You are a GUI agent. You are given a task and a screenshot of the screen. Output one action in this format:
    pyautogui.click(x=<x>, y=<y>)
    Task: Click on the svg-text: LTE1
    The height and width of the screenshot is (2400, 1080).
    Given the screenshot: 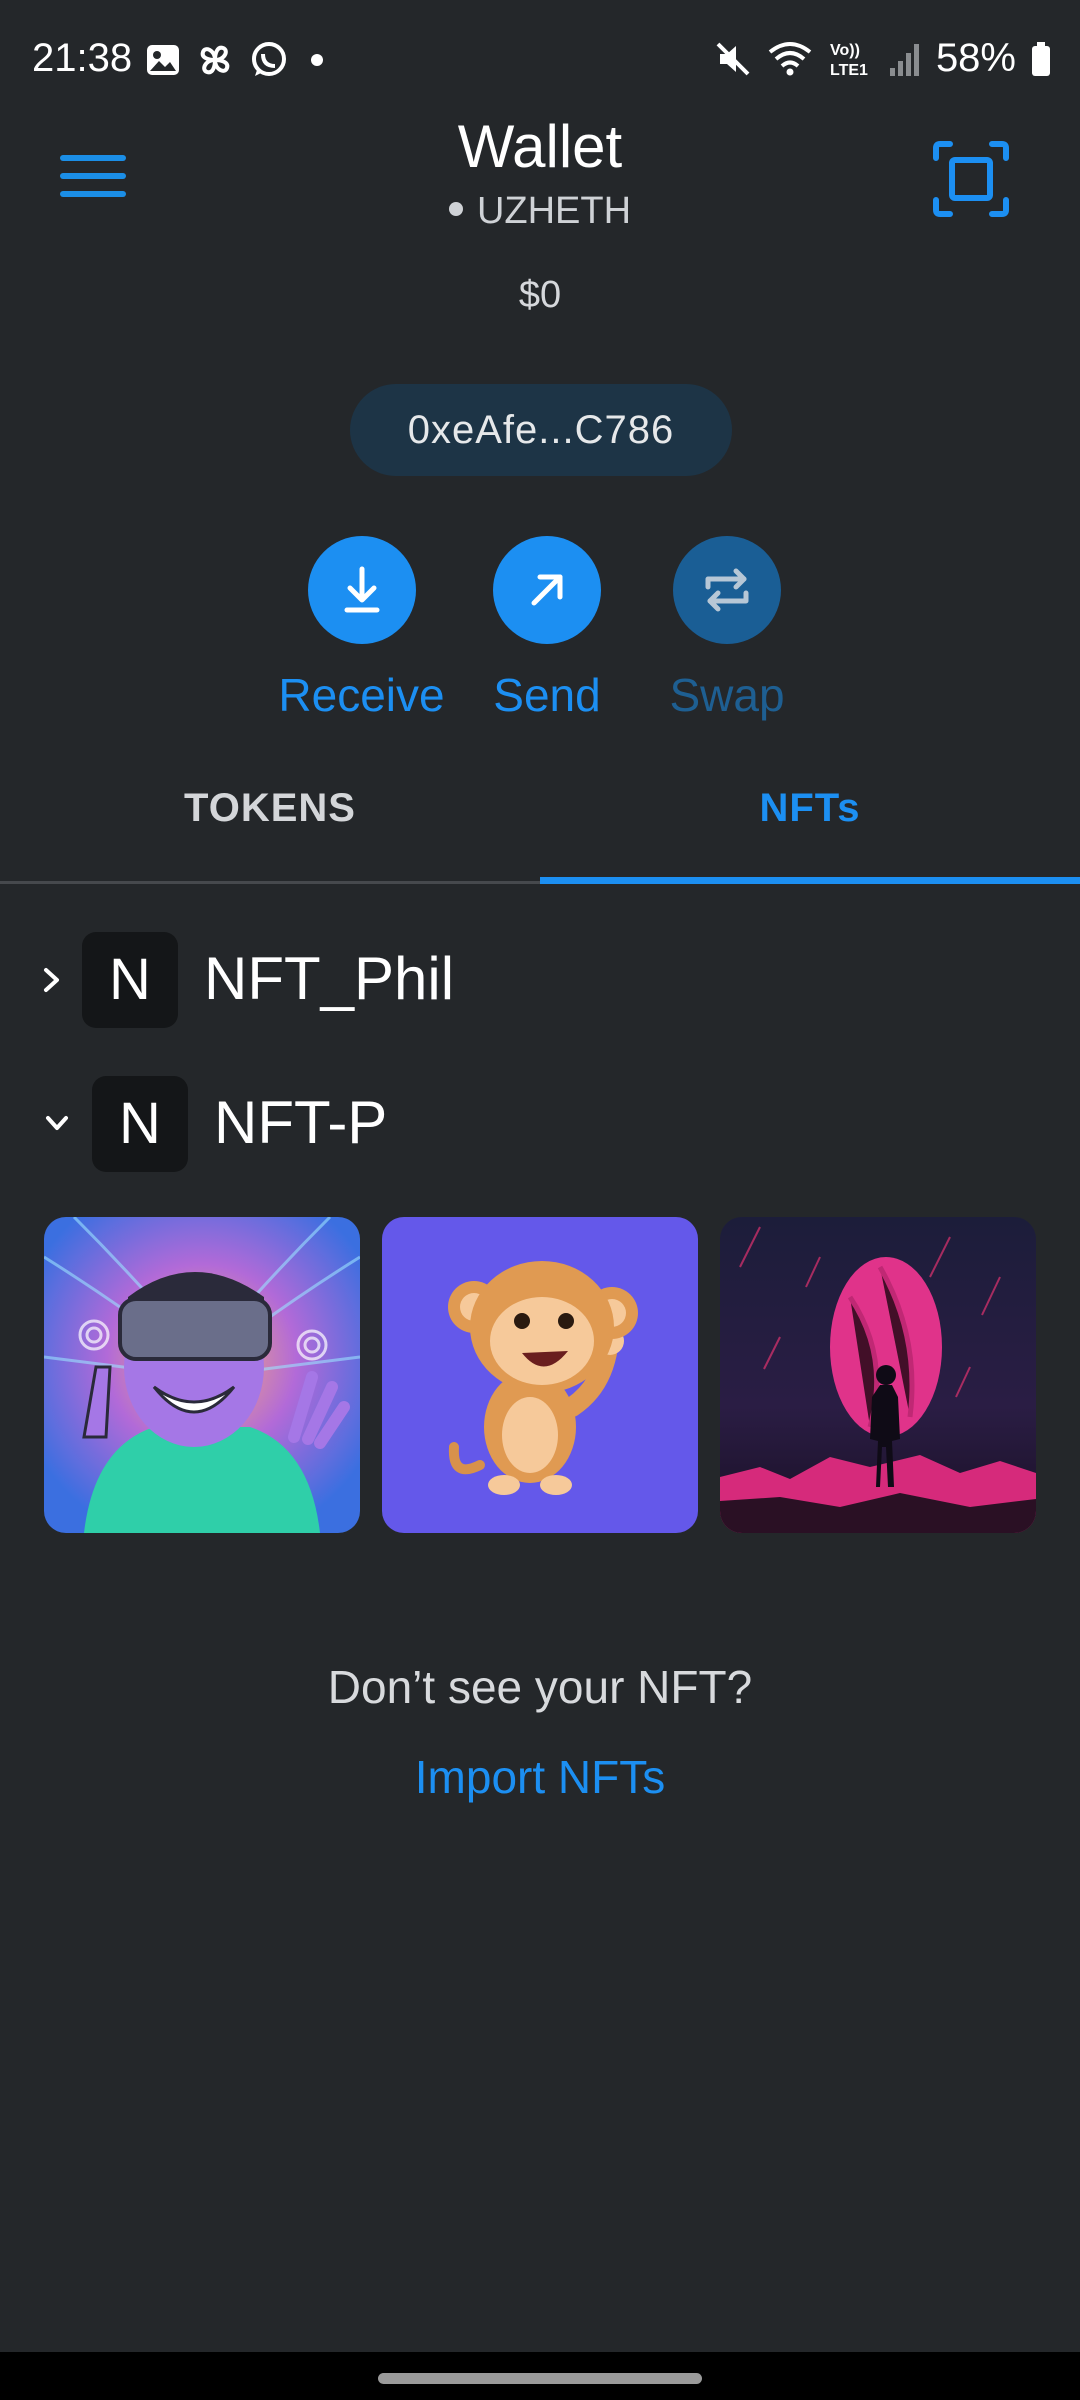 What is the action you would take?
    pyautogui.click(x=849, y=70)
    